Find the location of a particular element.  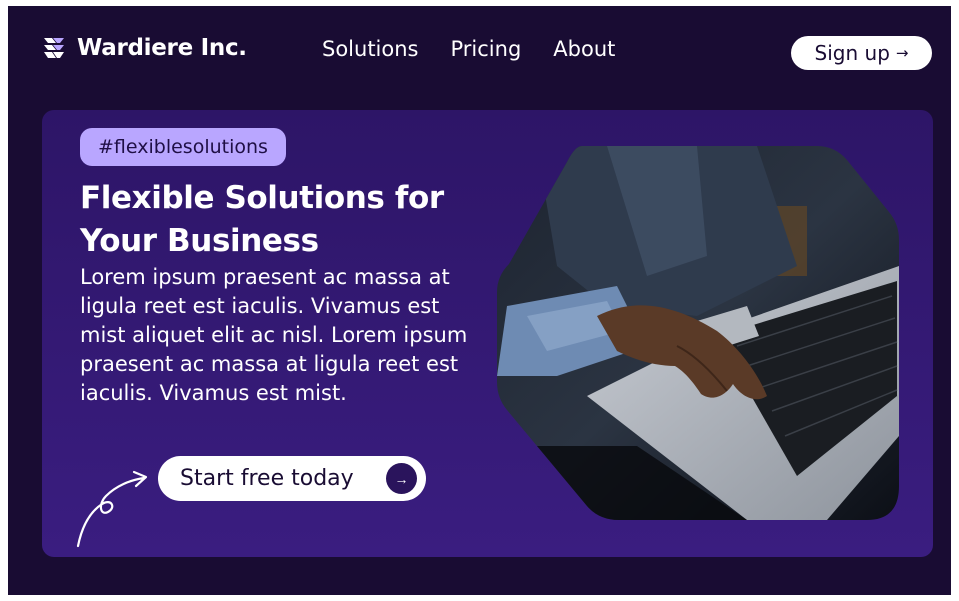

brand-logo: Wardiere Inc. is located at coordinates (145, 48).